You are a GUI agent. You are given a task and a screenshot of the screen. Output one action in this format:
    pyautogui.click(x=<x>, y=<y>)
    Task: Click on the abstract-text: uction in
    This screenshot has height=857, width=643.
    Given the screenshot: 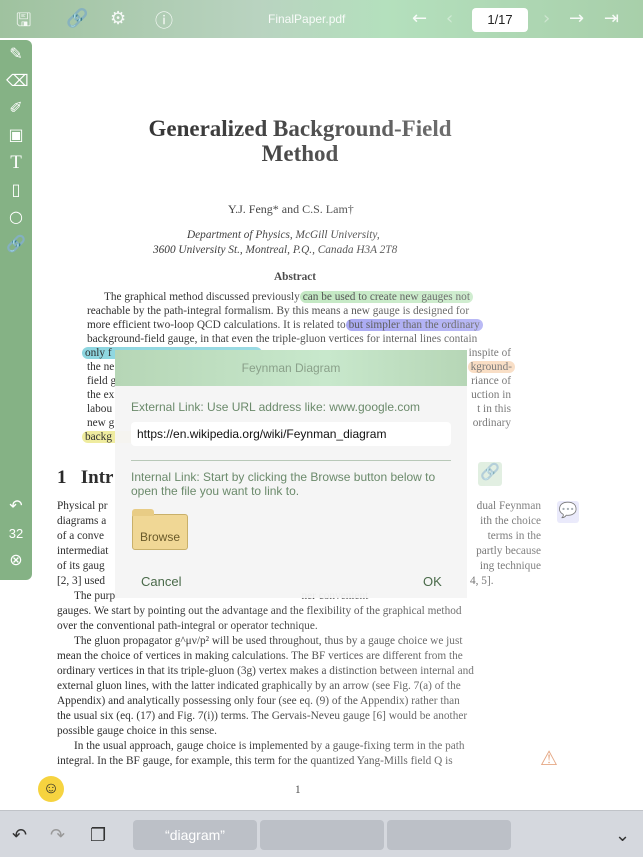 What is the action you would take?
    pyautogui.click(x=491, y=395)
    